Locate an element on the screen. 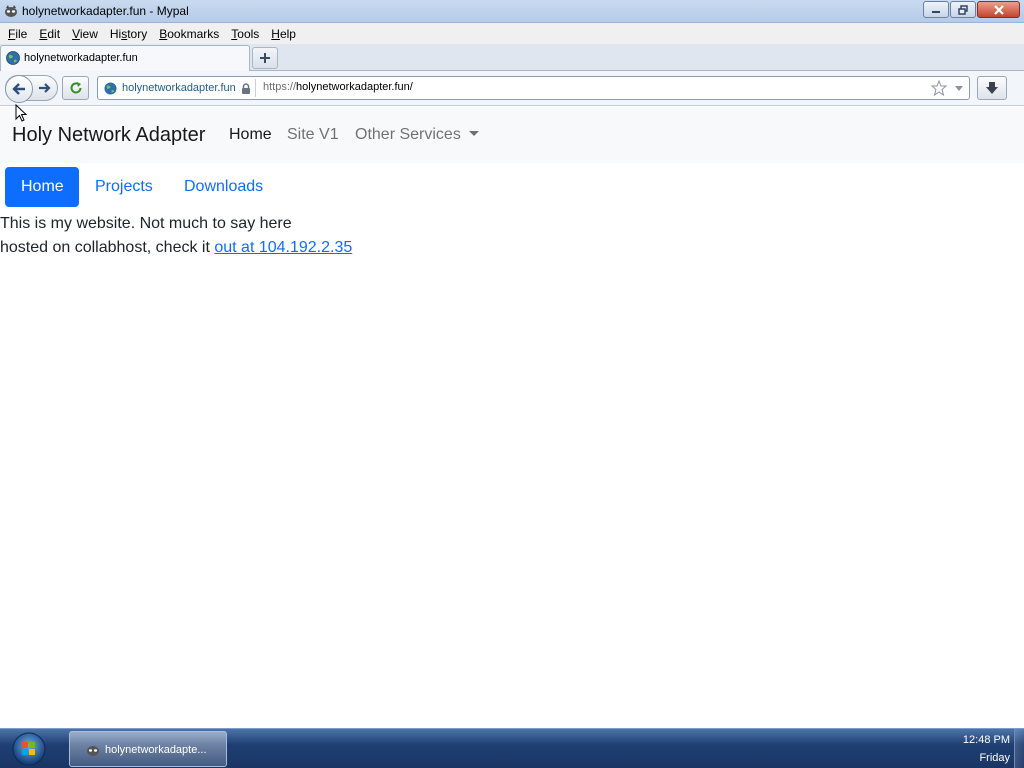 The width and height of the screenshot is (1024, 768). bookmark-star-icon is located at coordinates (939, 88).